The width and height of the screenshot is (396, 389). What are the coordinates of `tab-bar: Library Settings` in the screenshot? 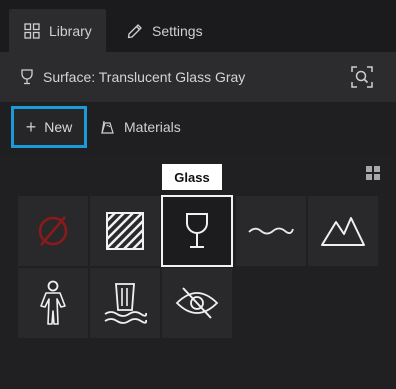 It's located at (198, 26).